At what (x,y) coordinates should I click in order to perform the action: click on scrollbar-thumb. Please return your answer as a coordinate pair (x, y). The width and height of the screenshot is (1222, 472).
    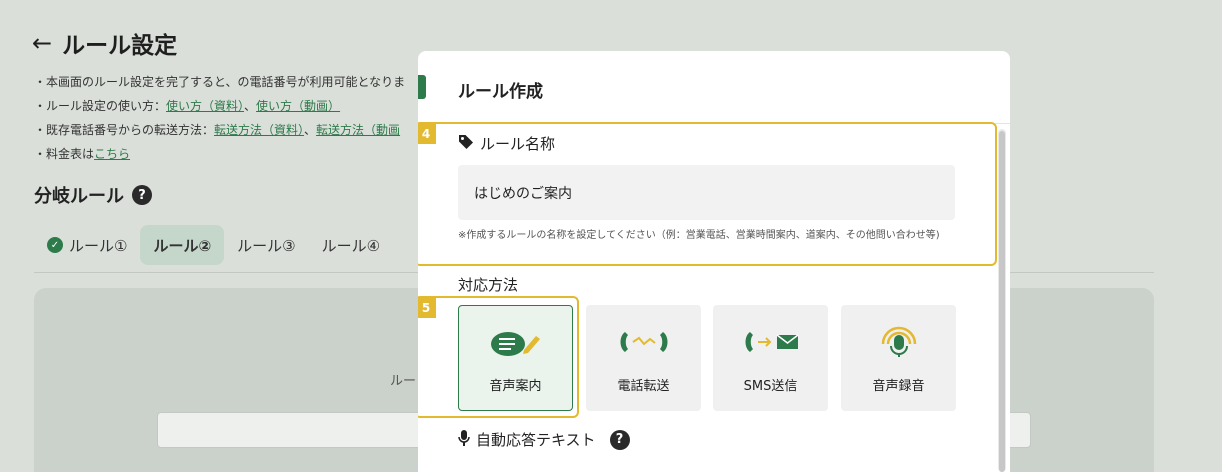
    Looking at the image, I should click on (1002, 301).